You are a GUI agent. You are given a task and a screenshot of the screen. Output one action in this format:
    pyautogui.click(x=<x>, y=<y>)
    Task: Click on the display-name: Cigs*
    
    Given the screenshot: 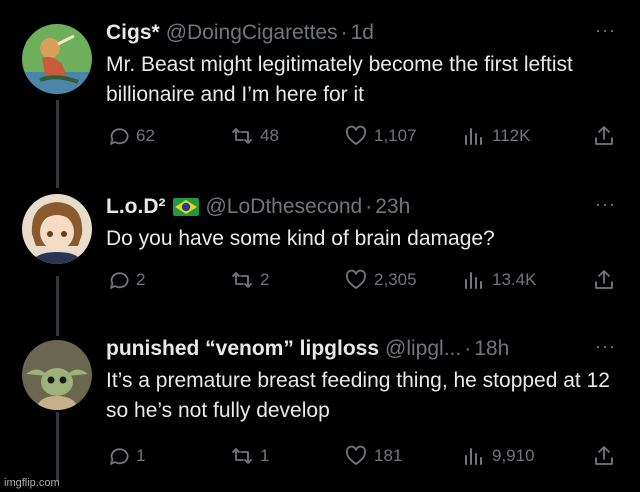 What is the action you would take?
    pyautogui.click(x=133, y=33)
    